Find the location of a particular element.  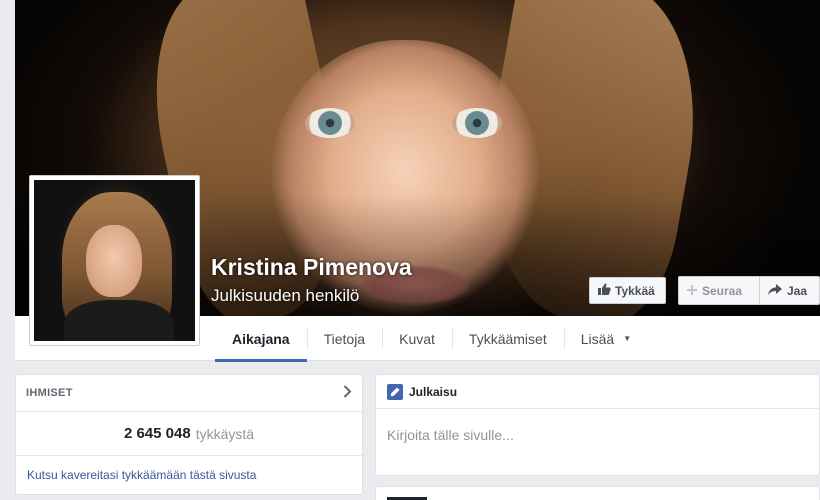

tab-label: Tietoja is located at coordinates (344, 338).